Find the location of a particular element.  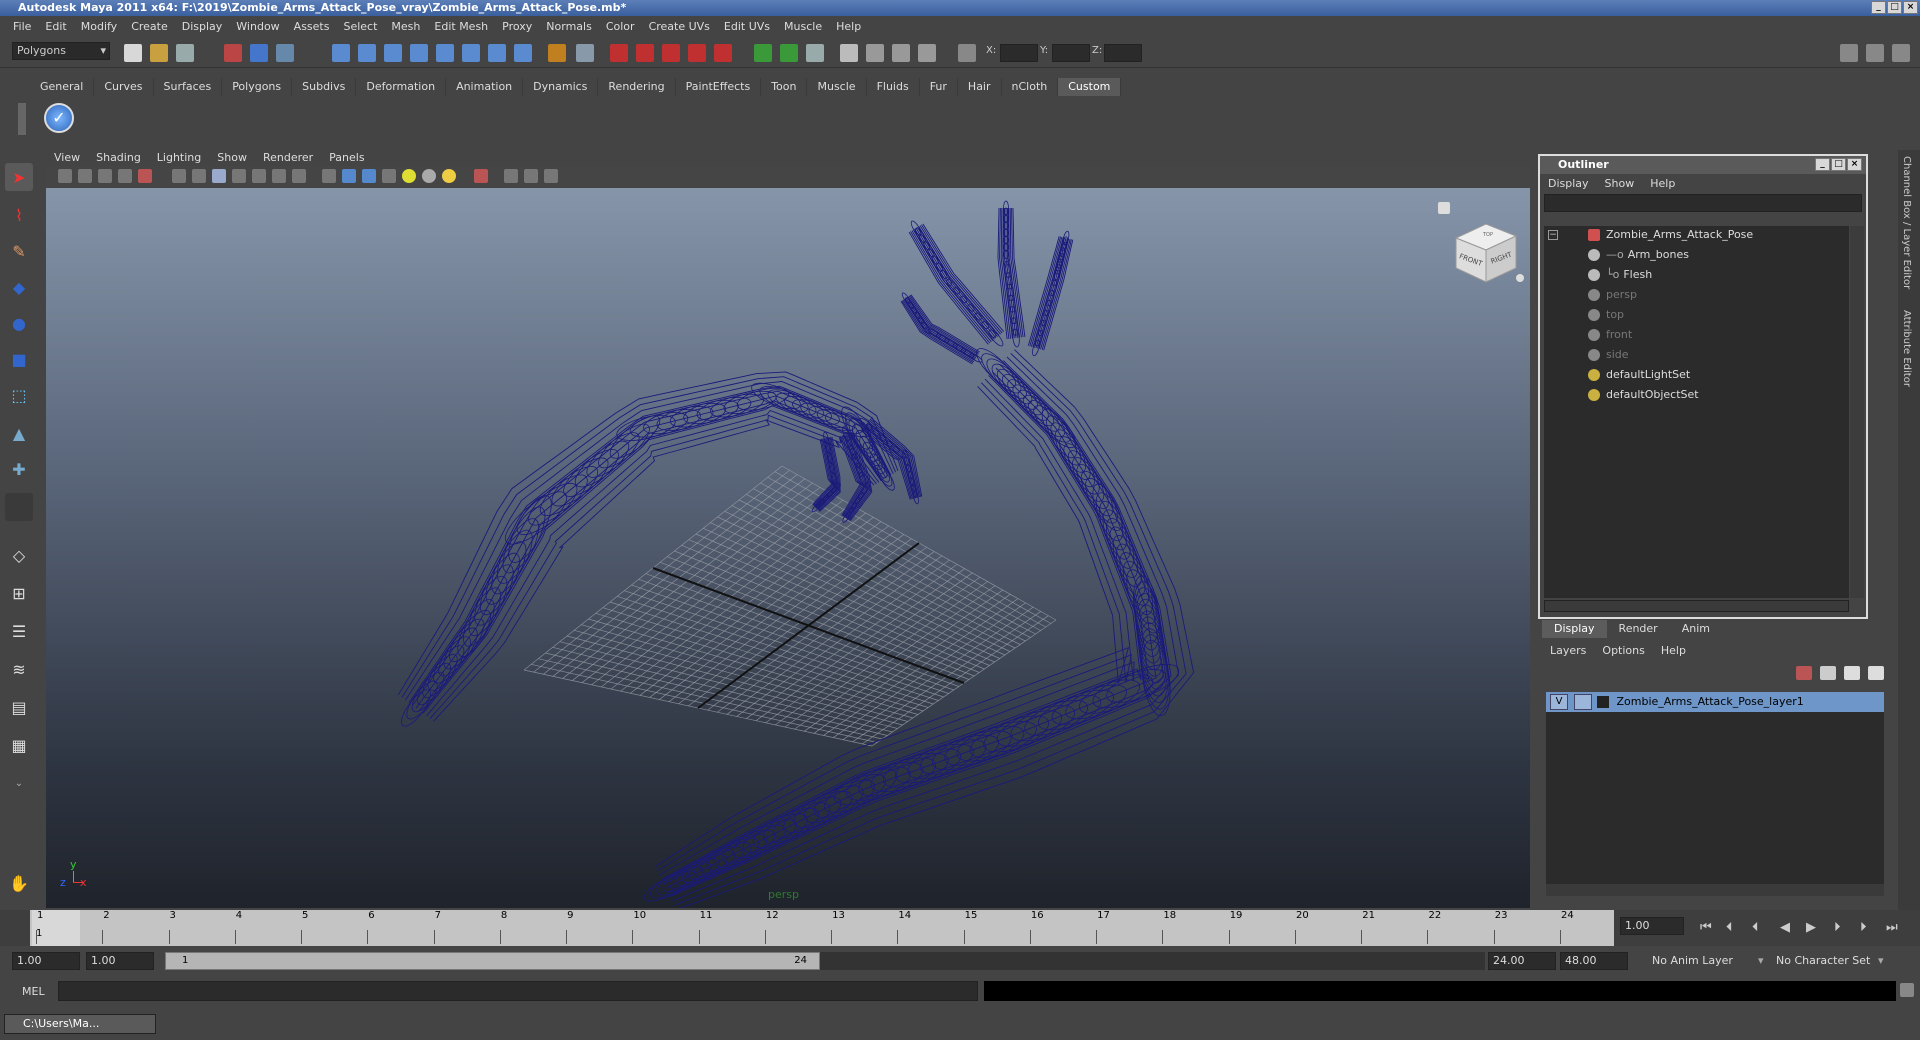

step-forward-frame-icon: ⏵ is located at coordinates (1837, 927).